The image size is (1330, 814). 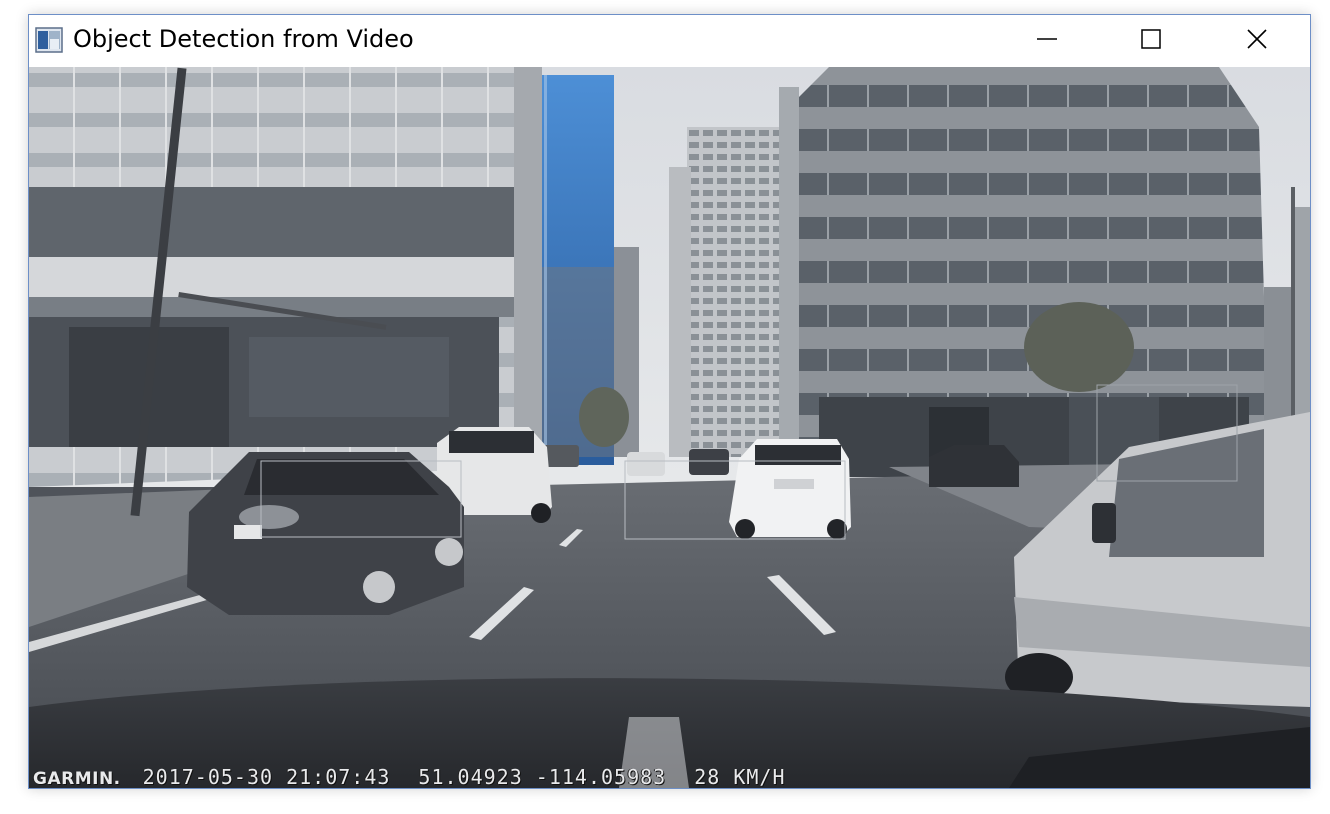 I want to click on maximize-button, so click(x=1151, y=41).